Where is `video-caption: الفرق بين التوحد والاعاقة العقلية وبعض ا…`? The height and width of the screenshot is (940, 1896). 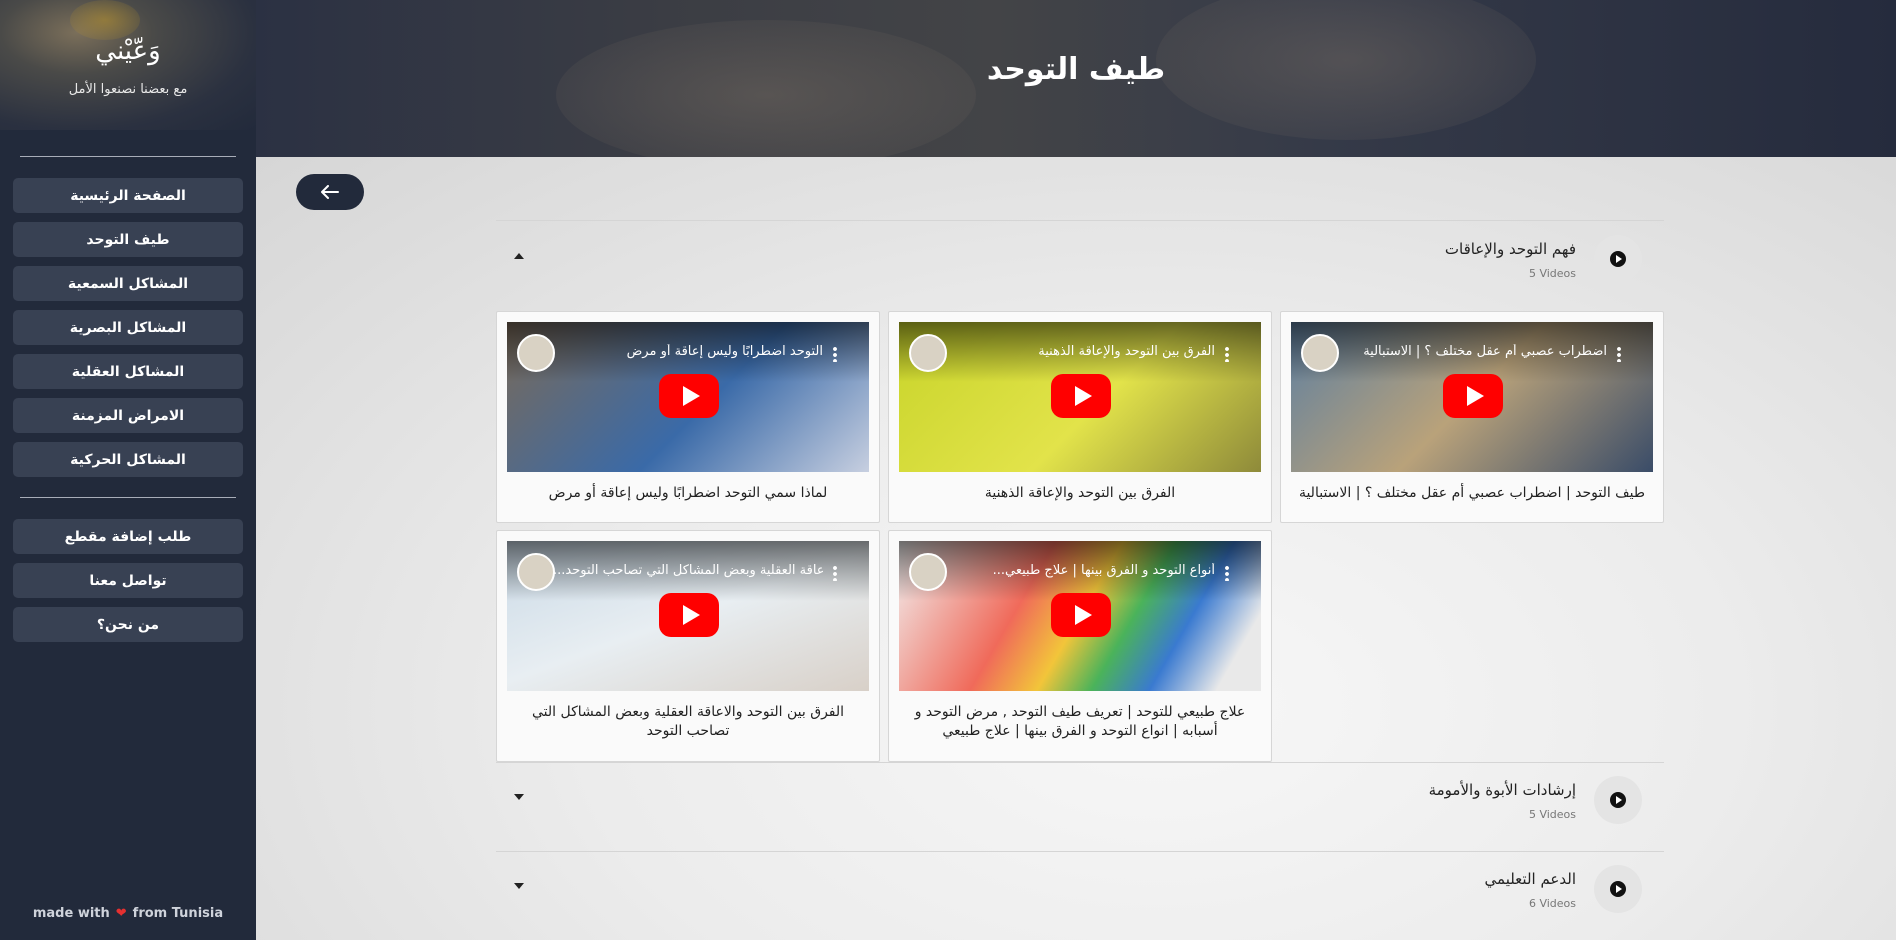 video-caption: الفرق بين التوحد والاعاقة العقلية وبعض ا… is located at coordinates (688, 721).